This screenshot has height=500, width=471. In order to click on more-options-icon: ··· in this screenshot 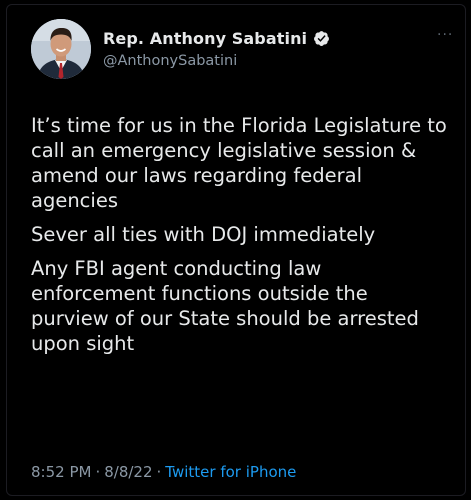, I will do `click(445, 35)`.